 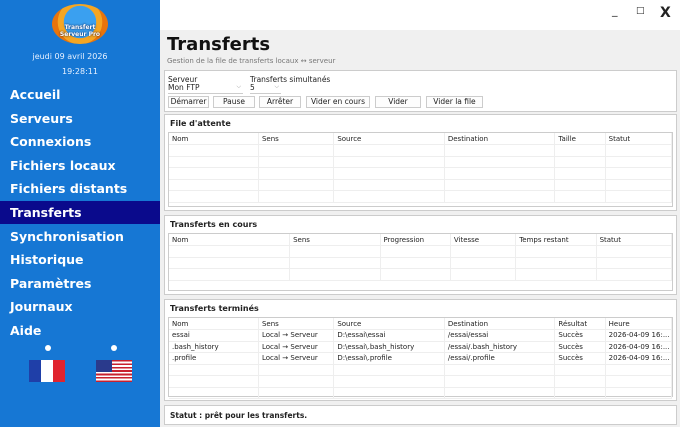 What do you see at coordinates (80, 212) in the screenshot?
I see `sidebar-item-transferts: Transferts` at bounding box center [80, 212].